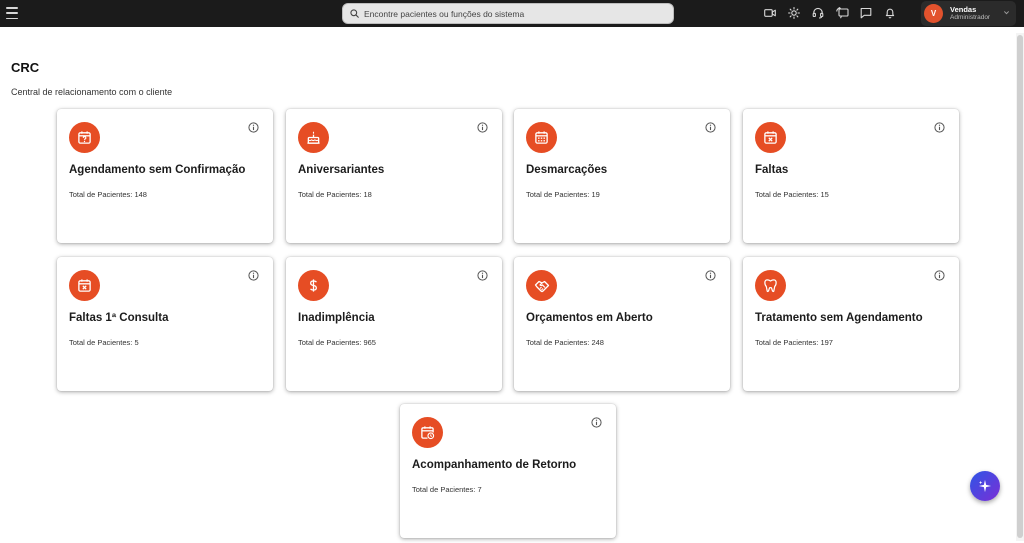  What do you see at coordinates (427, 432) in the screenshot?
I see `calendar-clock-icon` at bounding box center [427, 432].